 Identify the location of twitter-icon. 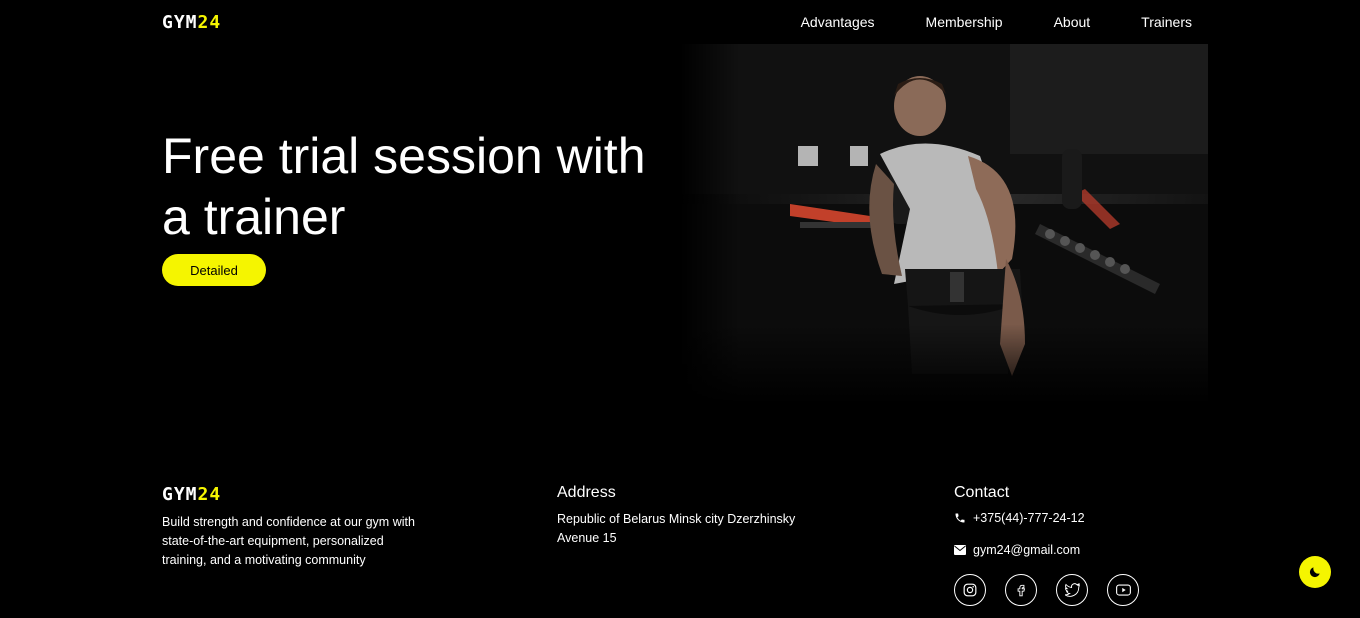
(1072, 590).